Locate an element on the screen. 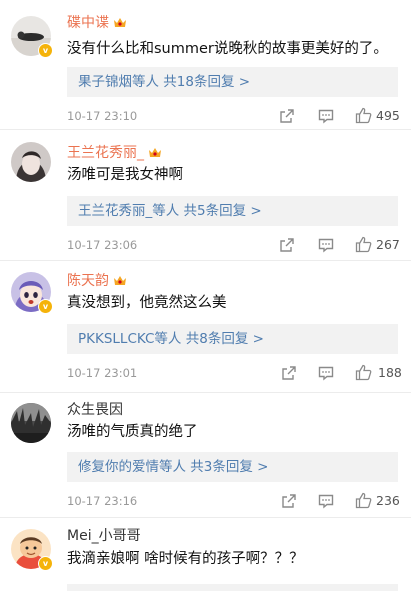 This screenshot has height=591, width=411. comment-username: 碟中谍 is located at coordinates (97, 23).